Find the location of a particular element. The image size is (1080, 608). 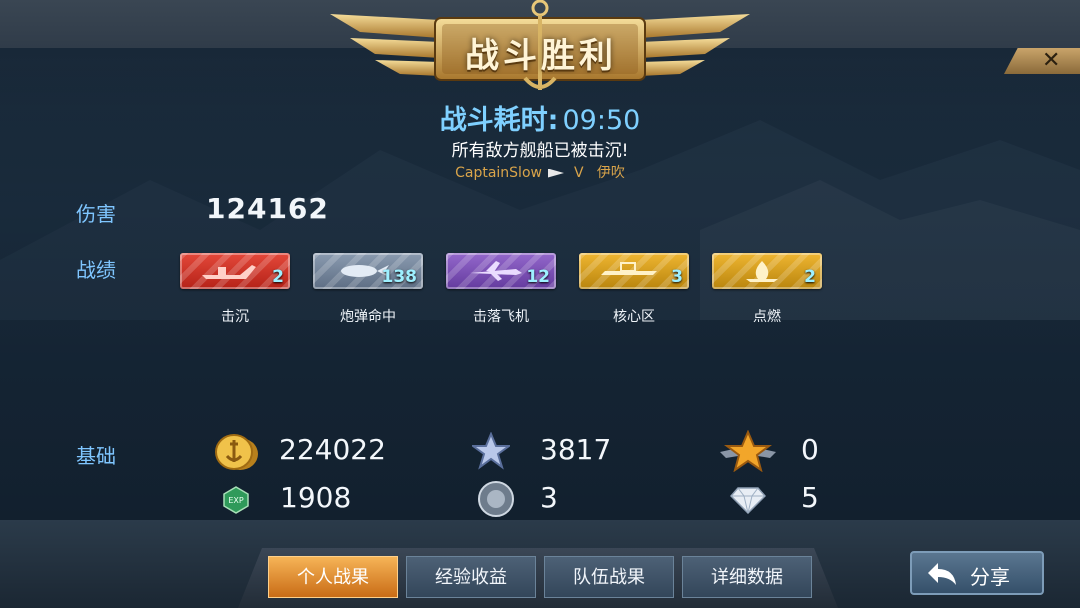

tab-detailed-data: 详细数据 is located at coordinates (747, 577).